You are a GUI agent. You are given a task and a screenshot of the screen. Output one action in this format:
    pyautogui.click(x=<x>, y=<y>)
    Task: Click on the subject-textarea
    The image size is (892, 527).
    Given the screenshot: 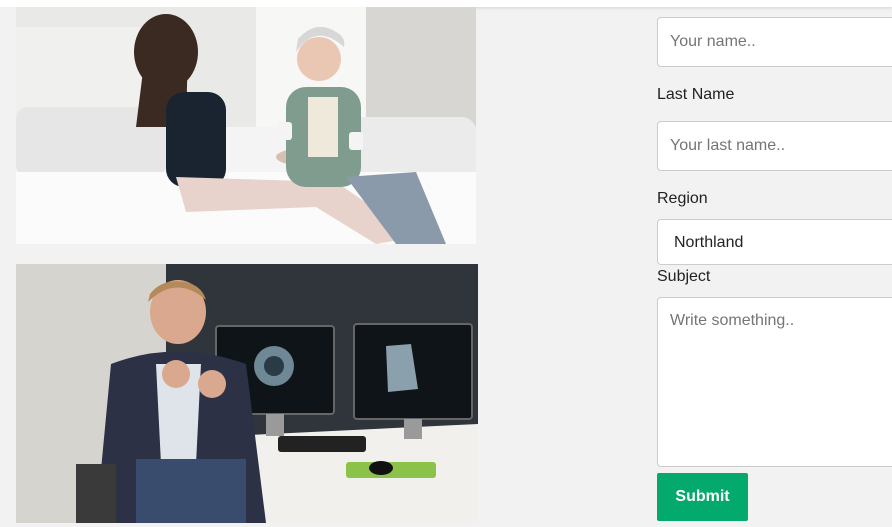 What is the action you would take?
    pyautogui.click(x=774, y=382)
    